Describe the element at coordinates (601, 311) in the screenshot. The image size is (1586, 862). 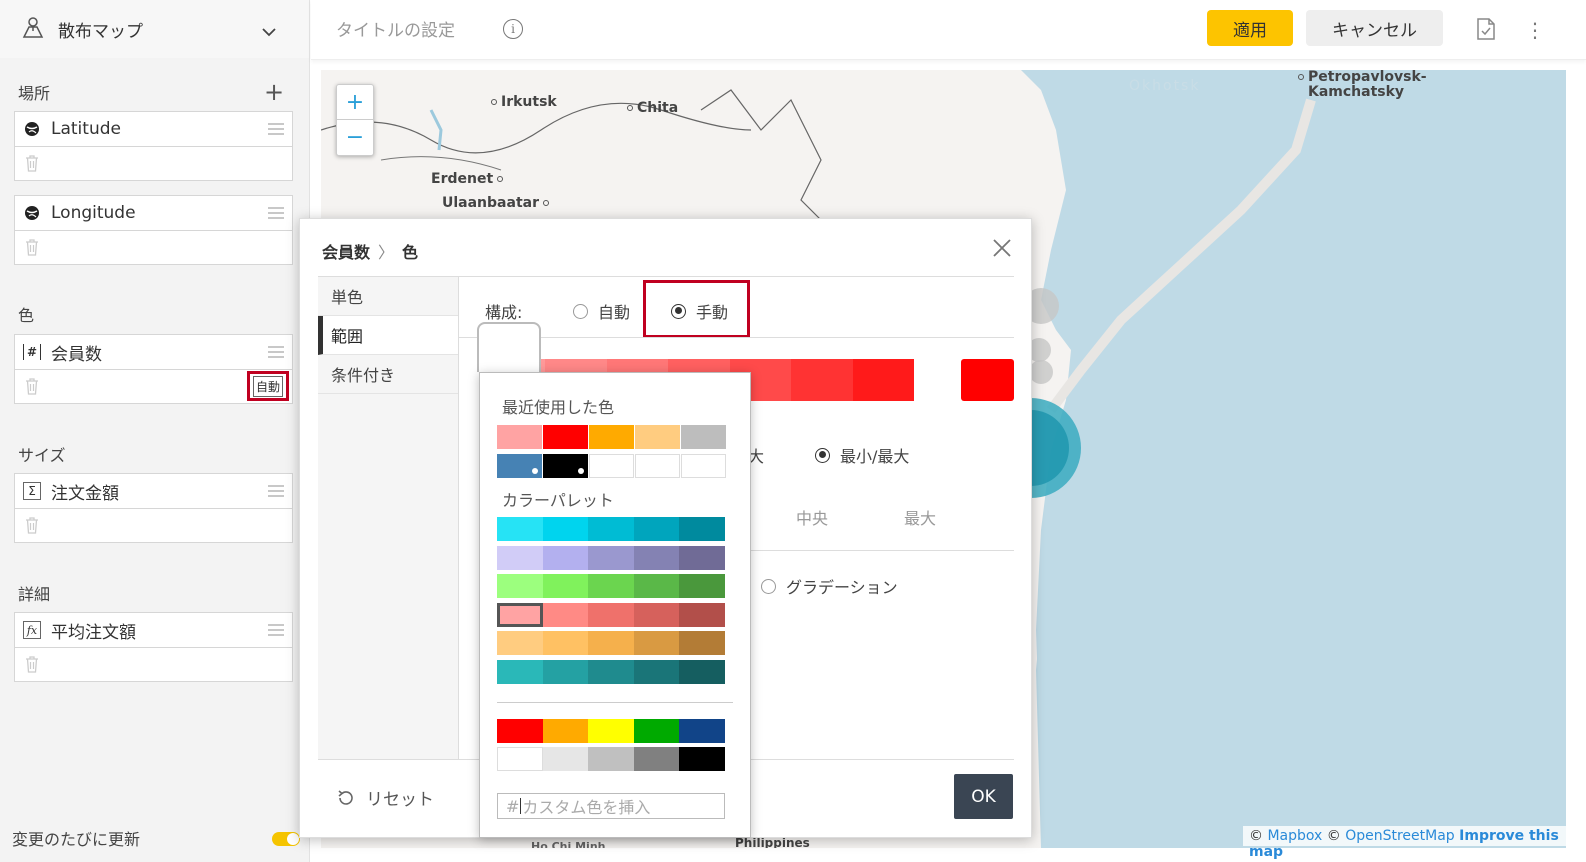
I see `radio-auto: 自動` at that location.